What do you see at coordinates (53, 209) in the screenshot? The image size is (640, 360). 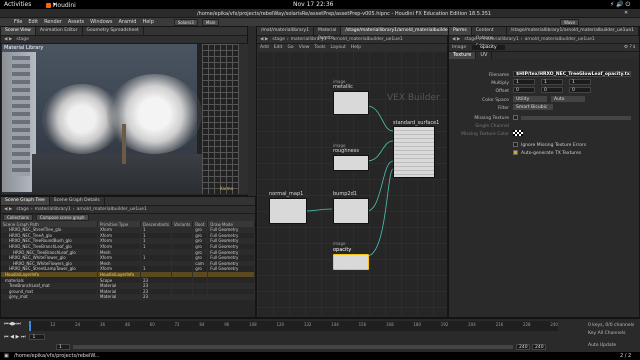 I see `sg-path-matlib: materiallibrary1` at bounding box center [53, 209].